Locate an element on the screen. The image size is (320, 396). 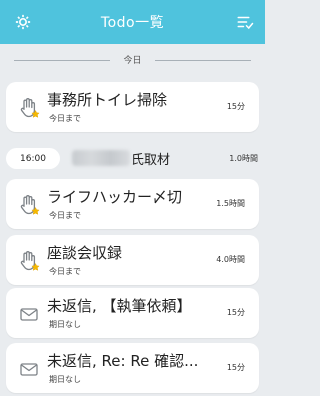
gear-icon is located at coordinates (23, 22).